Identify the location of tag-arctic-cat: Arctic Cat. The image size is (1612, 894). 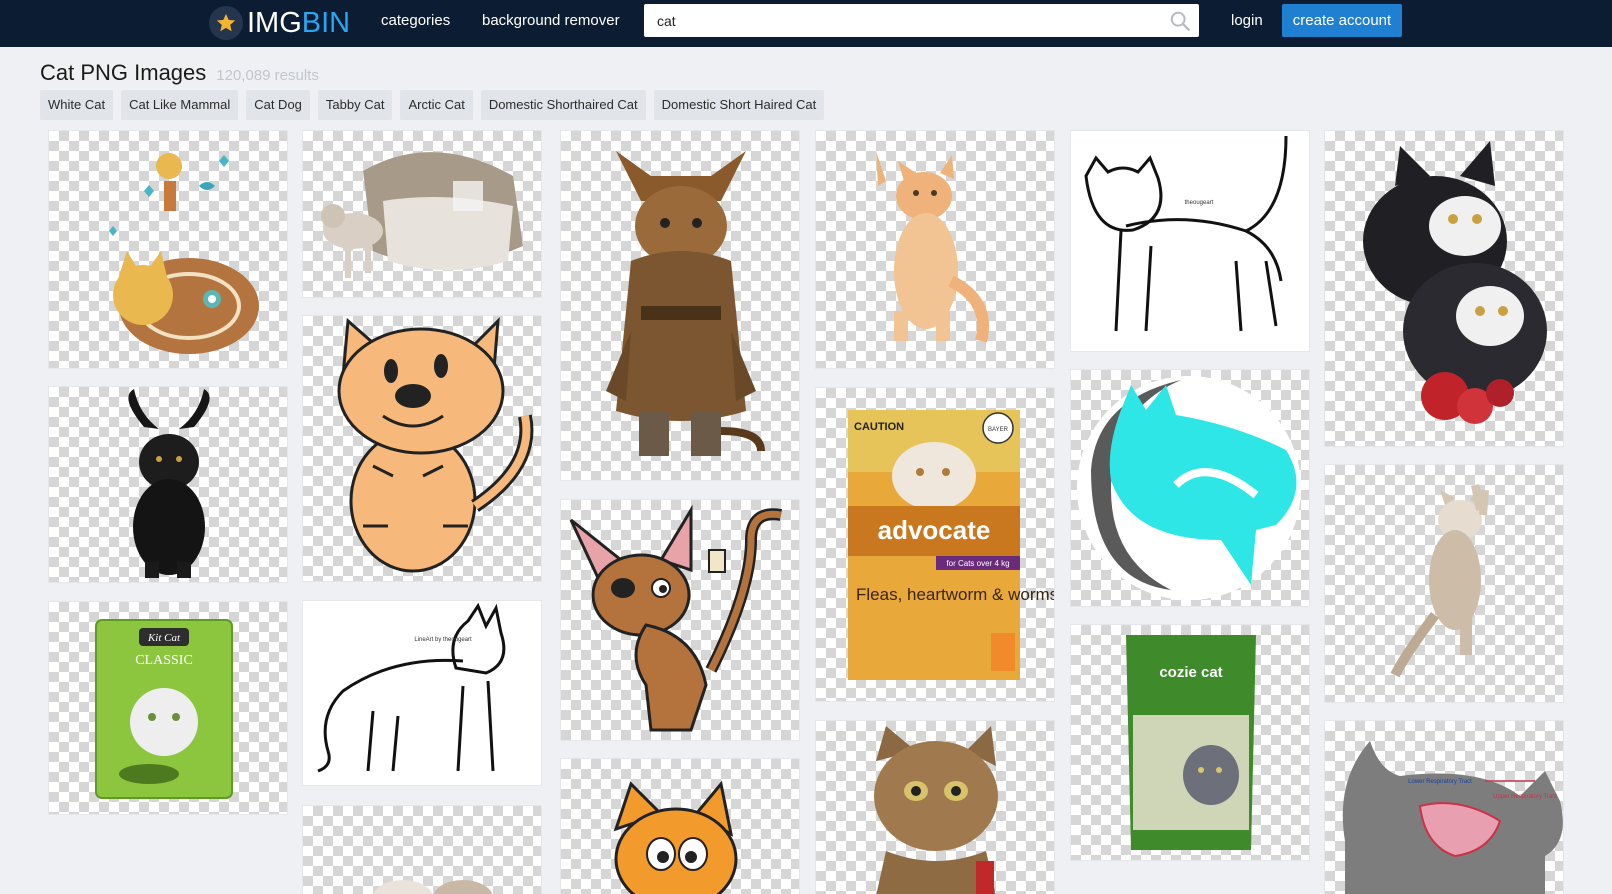
(436, 105).